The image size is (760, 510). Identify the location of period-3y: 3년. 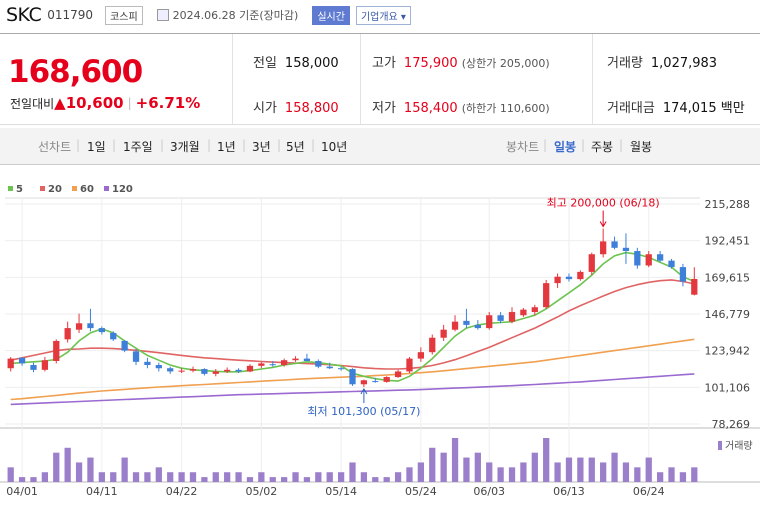
(261, 146).